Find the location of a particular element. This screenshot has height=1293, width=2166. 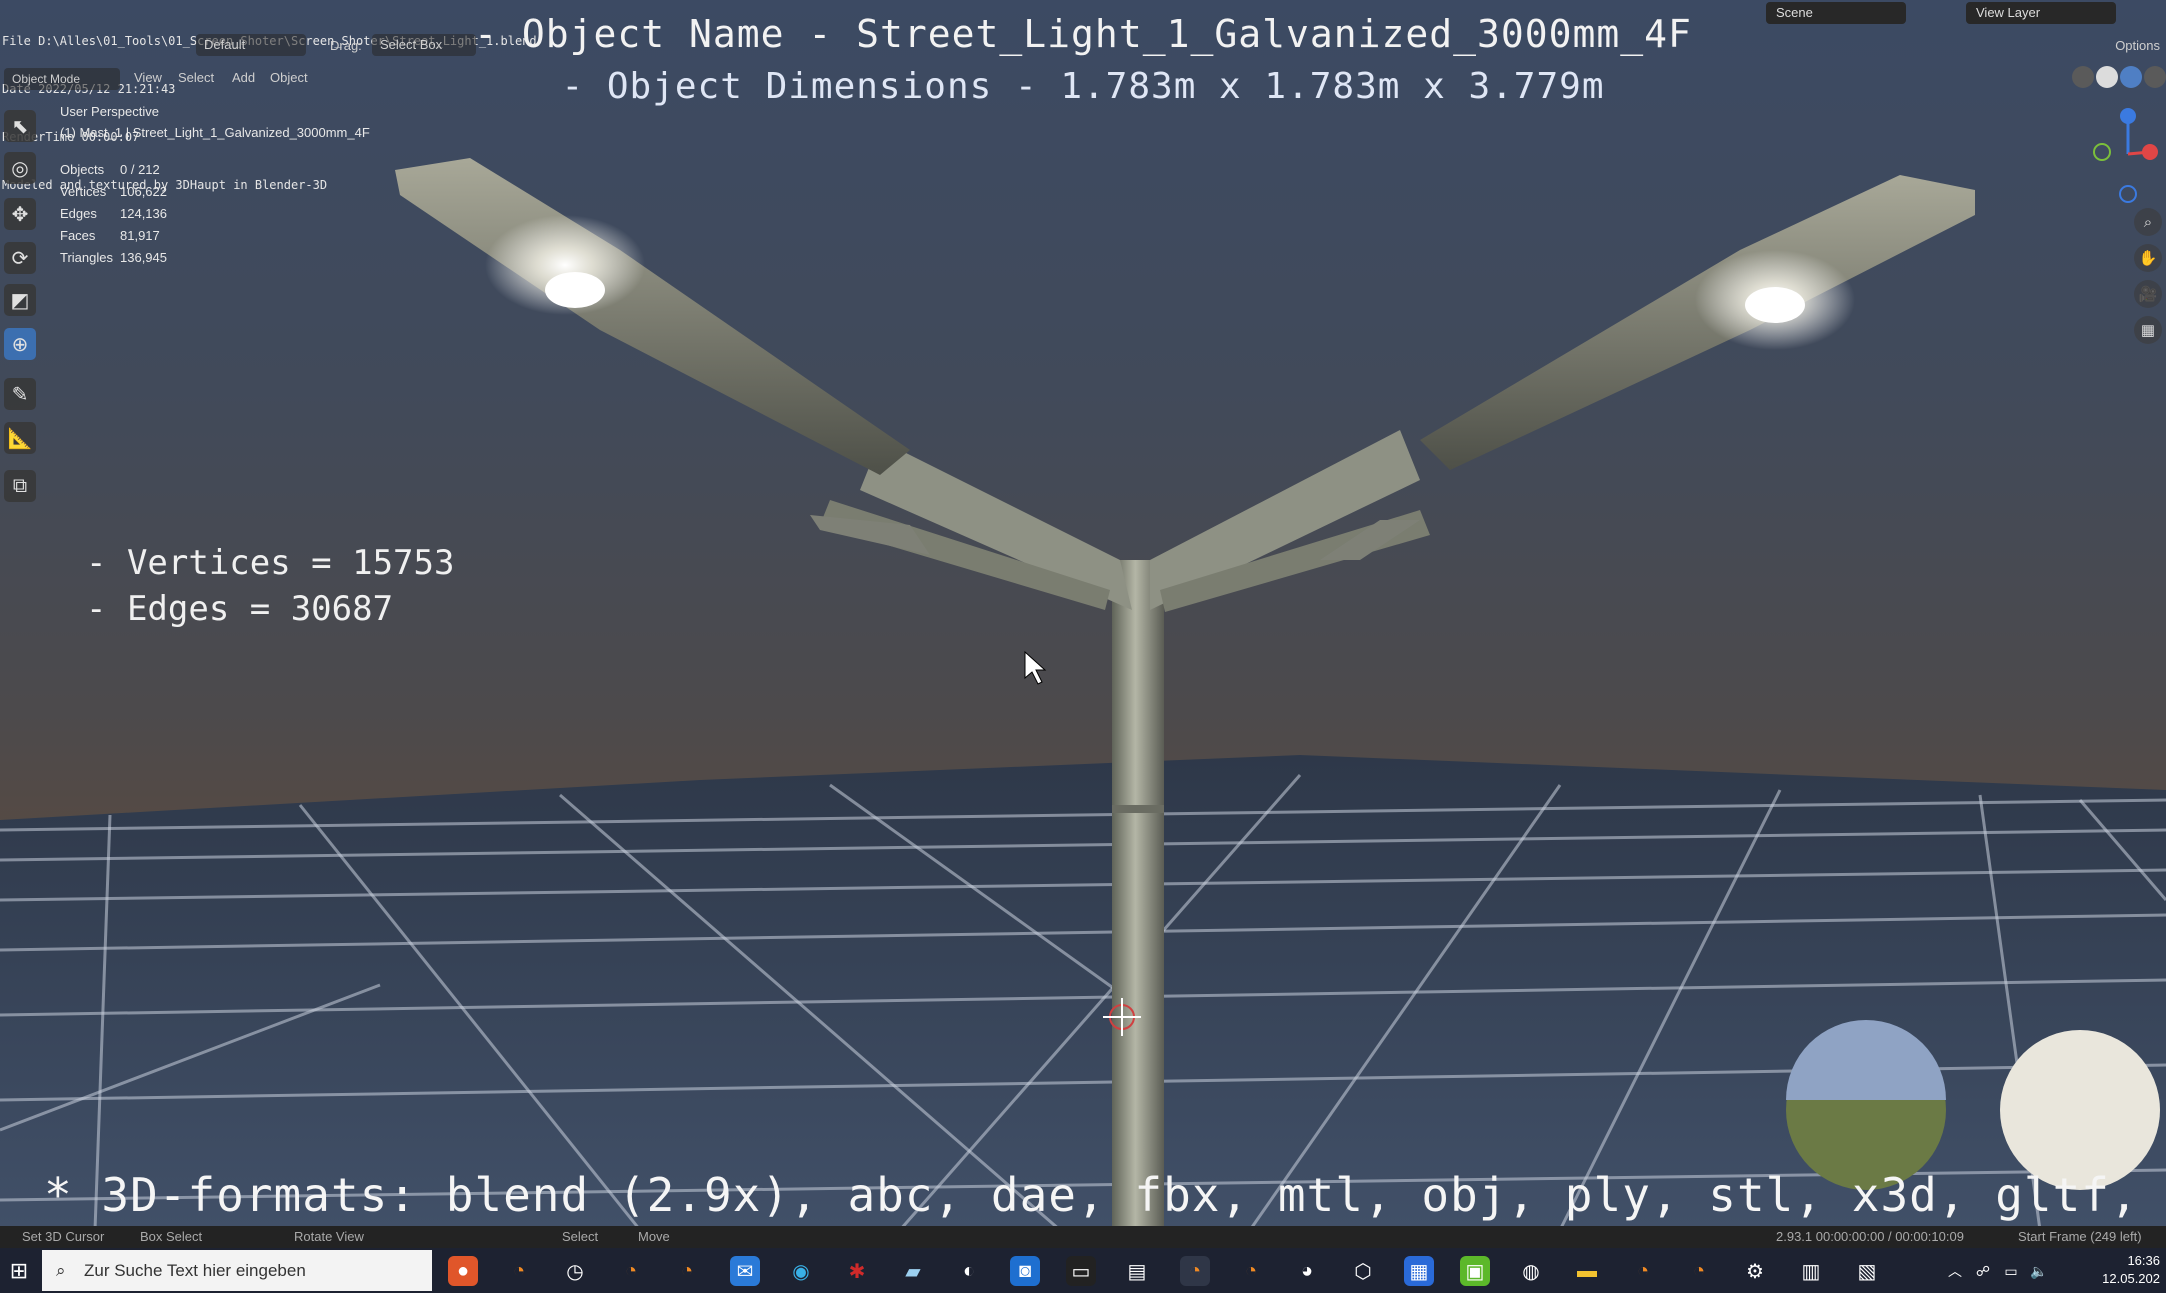

nvidia-icon: ▣ is located at coordinates (1475, 1271).